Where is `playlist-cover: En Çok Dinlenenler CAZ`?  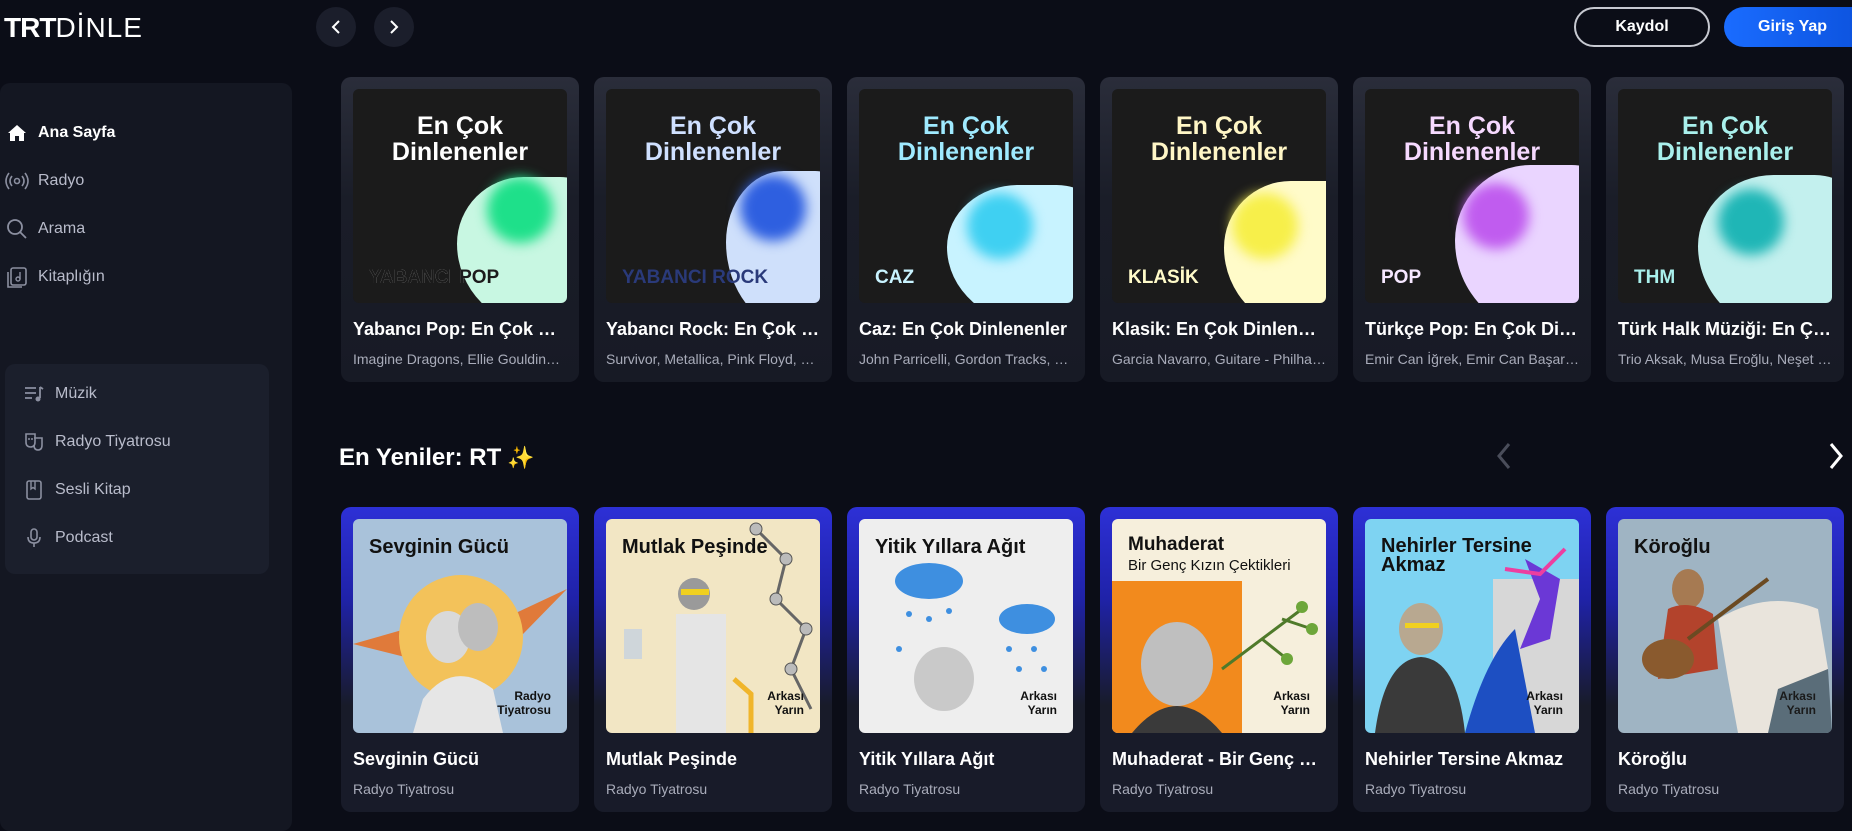 playlist-cover: En Çok Dinlenenler CAZ is located at coordinates (966, 196).